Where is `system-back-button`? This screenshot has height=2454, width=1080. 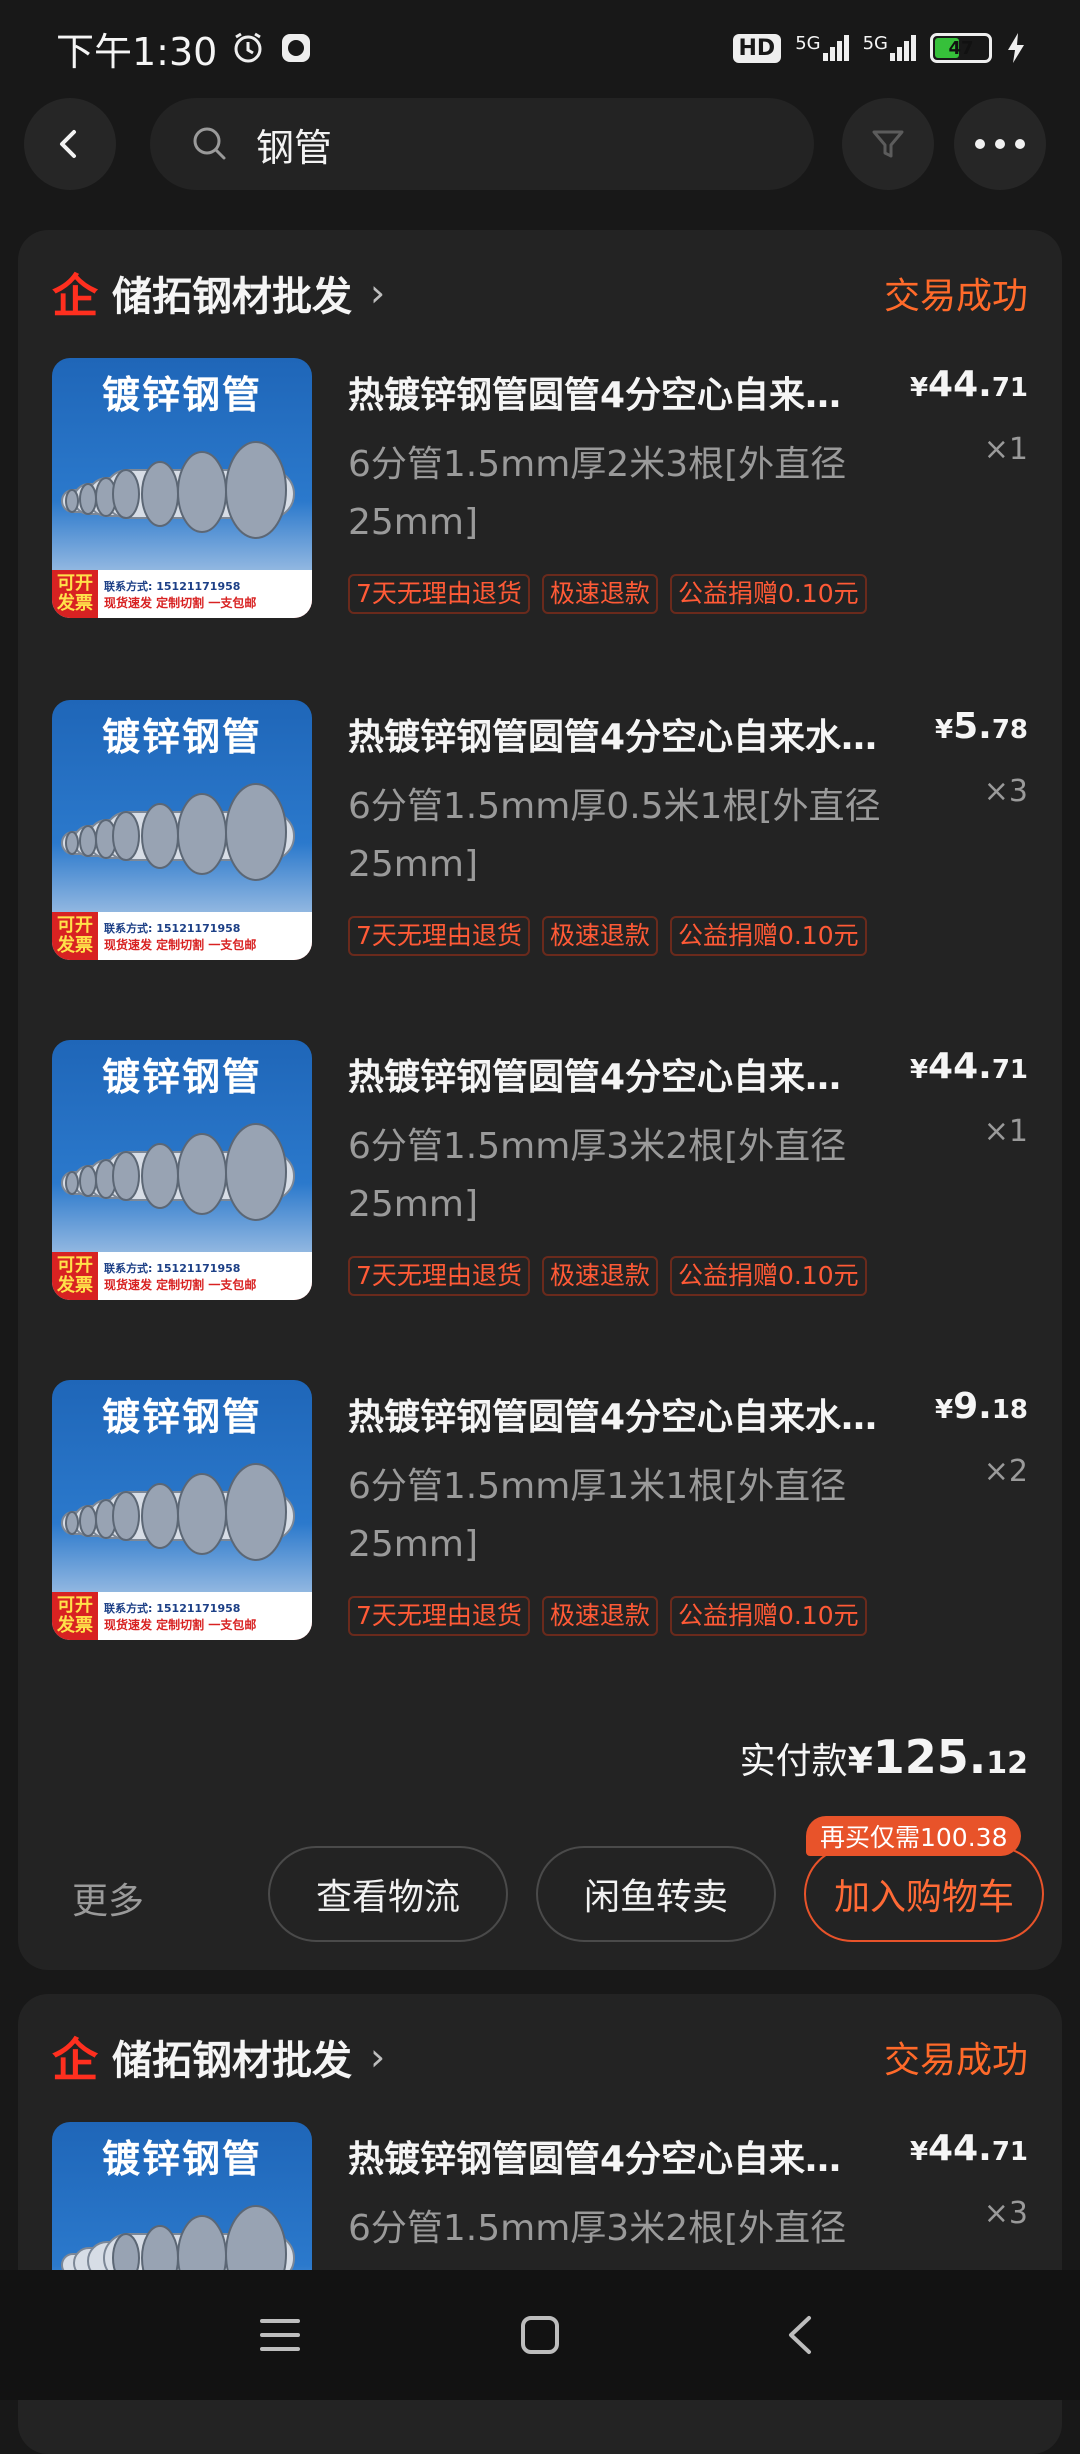 system-back-button is located at coordinates (800, 2335).